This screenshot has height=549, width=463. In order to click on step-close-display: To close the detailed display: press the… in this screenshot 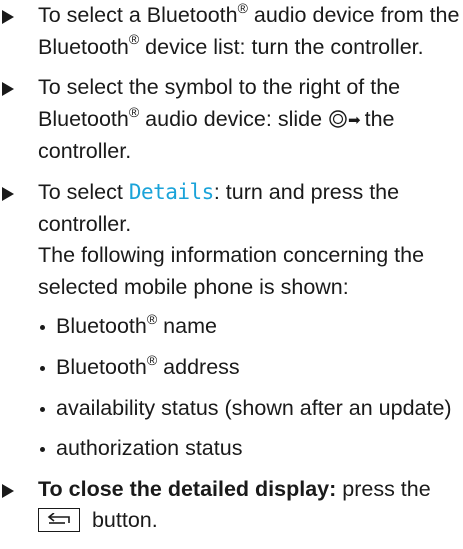, I will do `click(231, 505)`.